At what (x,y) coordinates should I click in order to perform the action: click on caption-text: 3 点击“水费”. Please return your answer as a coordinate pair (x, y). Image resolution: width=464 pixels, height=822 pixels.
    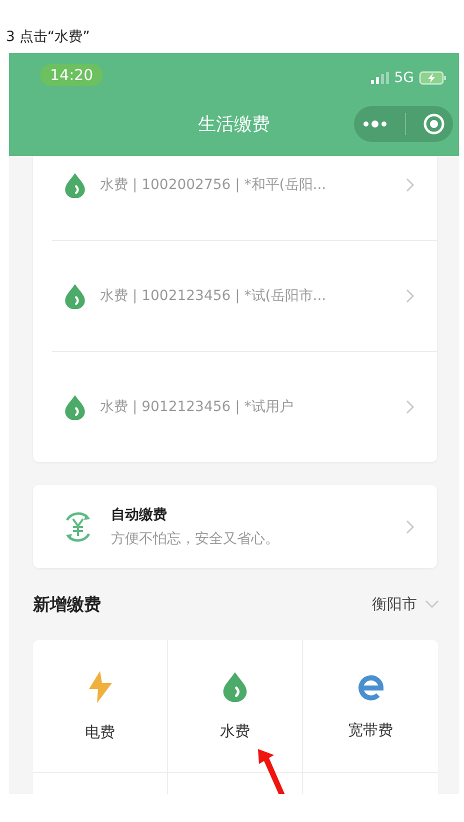
    Looking at the image, I should click on (48, 37).